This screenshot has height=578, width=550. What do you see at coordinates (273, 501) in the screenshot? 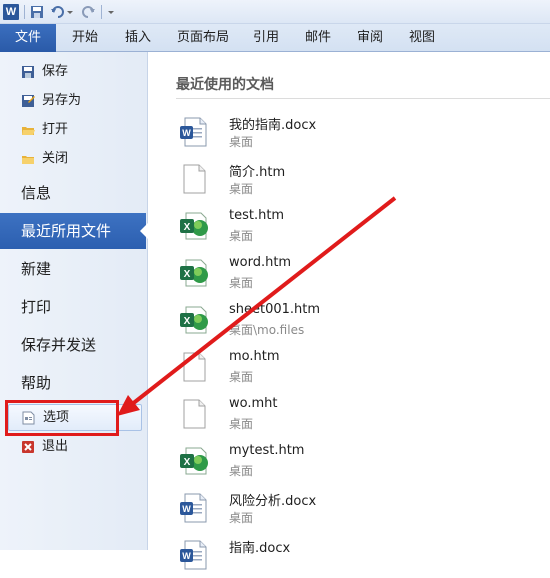
I see `document-name: 风险分析.docx` at bounding box center [273, 501].